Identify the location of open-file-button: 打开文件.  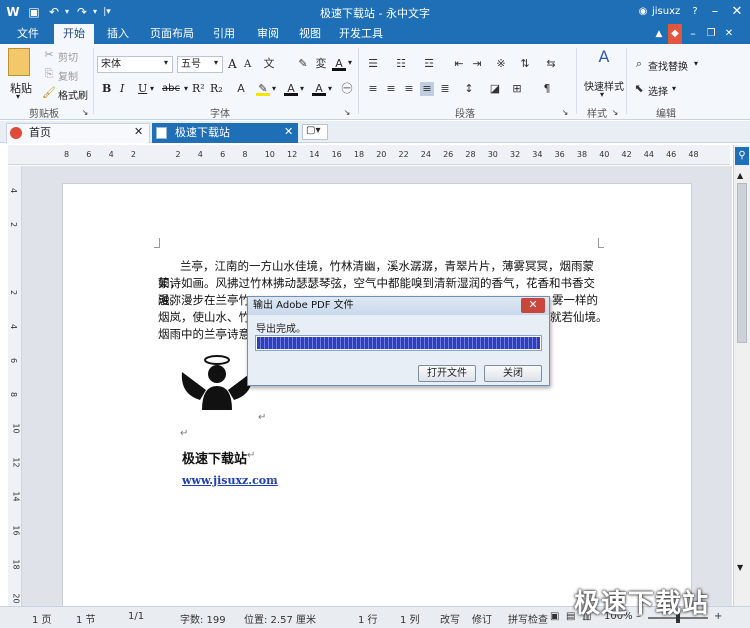
(447, 373).